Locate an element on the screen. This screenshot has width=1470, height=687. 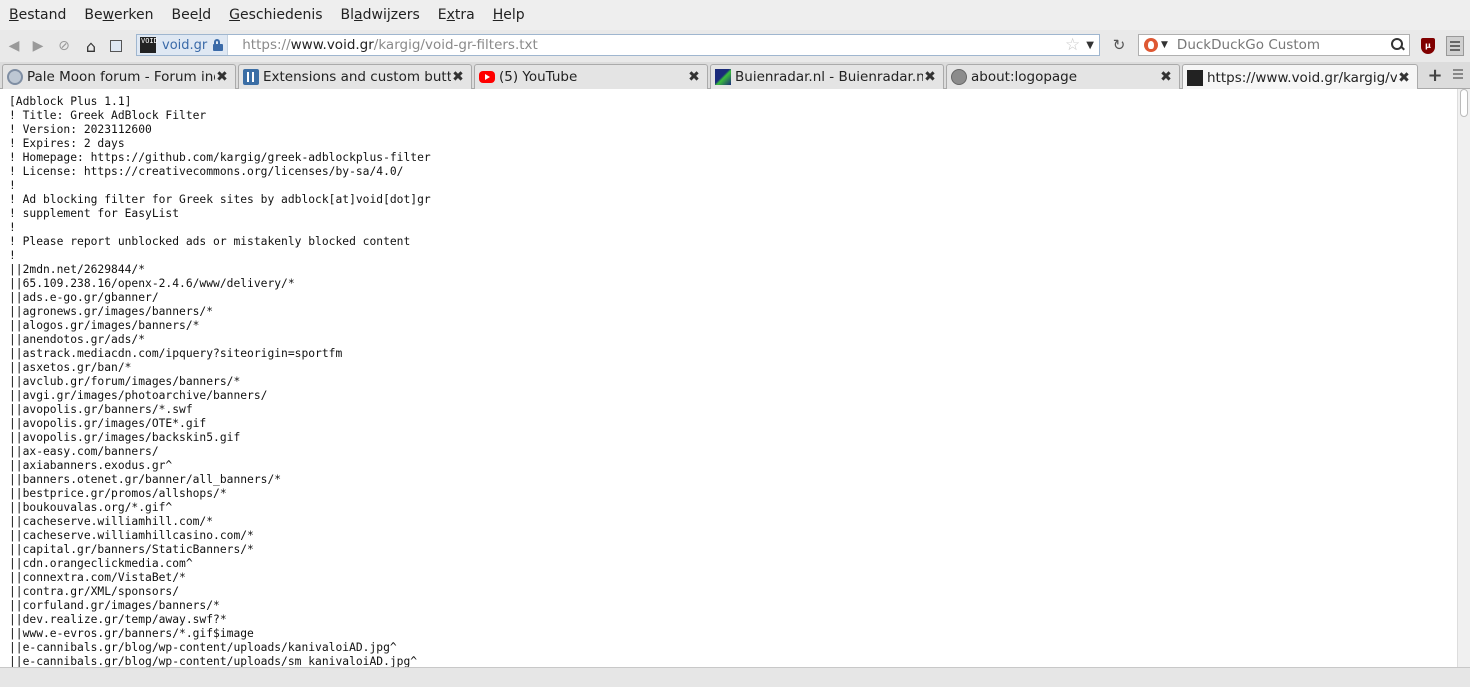
reload-icon: ↻ is located at coordinates (1119, 45).